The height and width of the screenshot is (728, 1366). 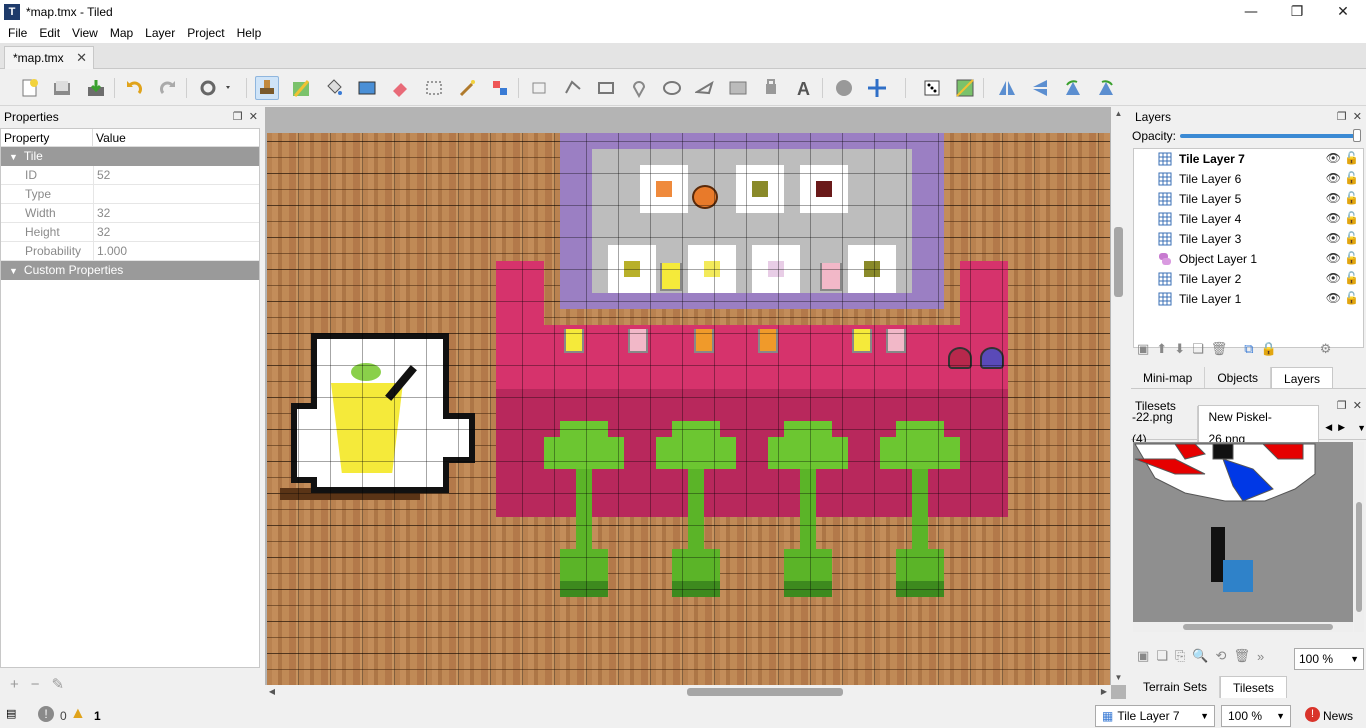 What do you see at coordinates (14, 684) in the screenshot?
I see `add-property-icon: +` at bounding box center [14, 684].